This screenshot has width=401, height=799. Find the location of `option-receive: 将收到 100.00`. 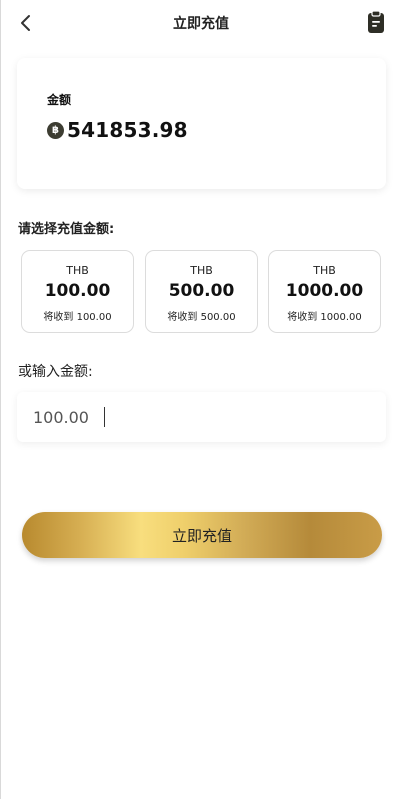

option-receive: 将收到 100.00 is located at coordinates (77, 317).